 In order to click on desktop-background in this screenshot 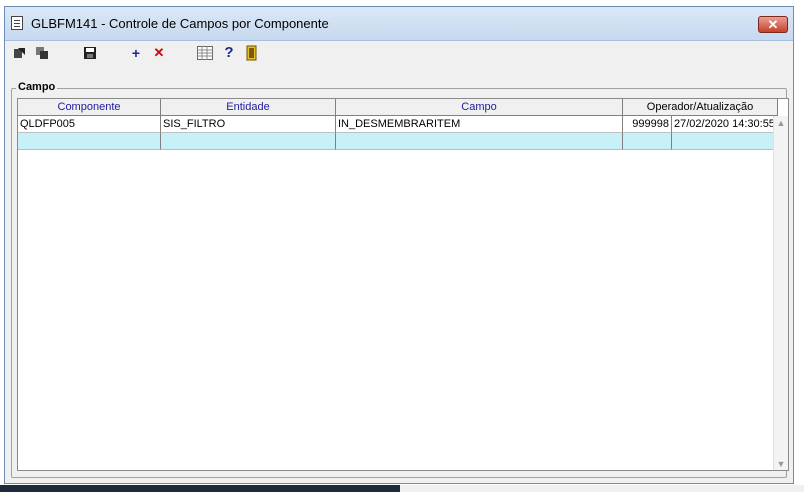, I will do `click(402, 488)`.